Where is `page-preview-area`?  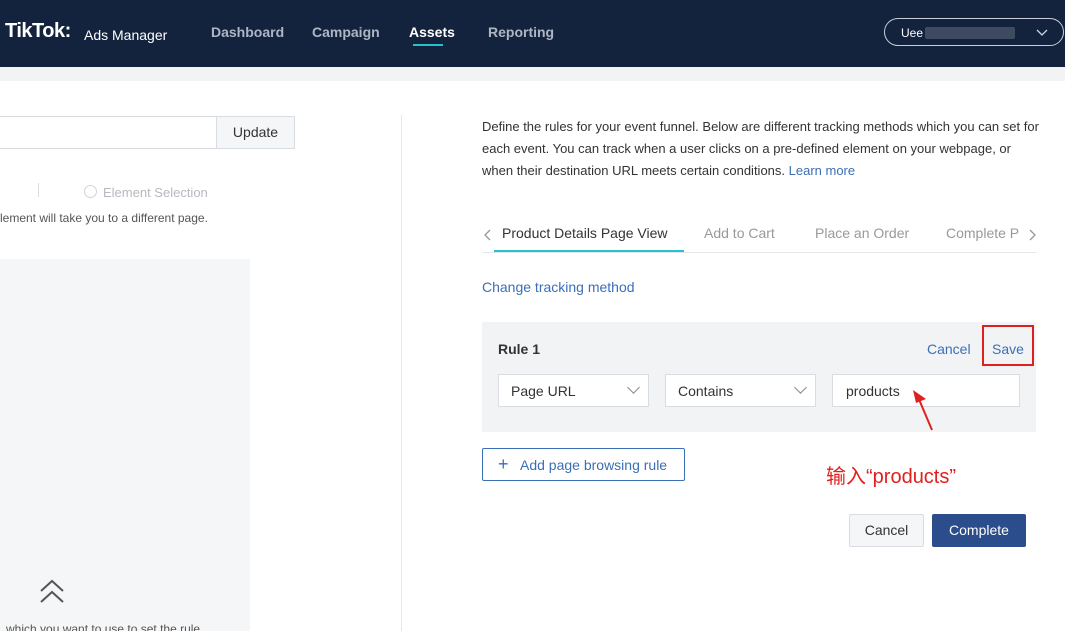 page-preview-area is located at coordinates (125, 445).